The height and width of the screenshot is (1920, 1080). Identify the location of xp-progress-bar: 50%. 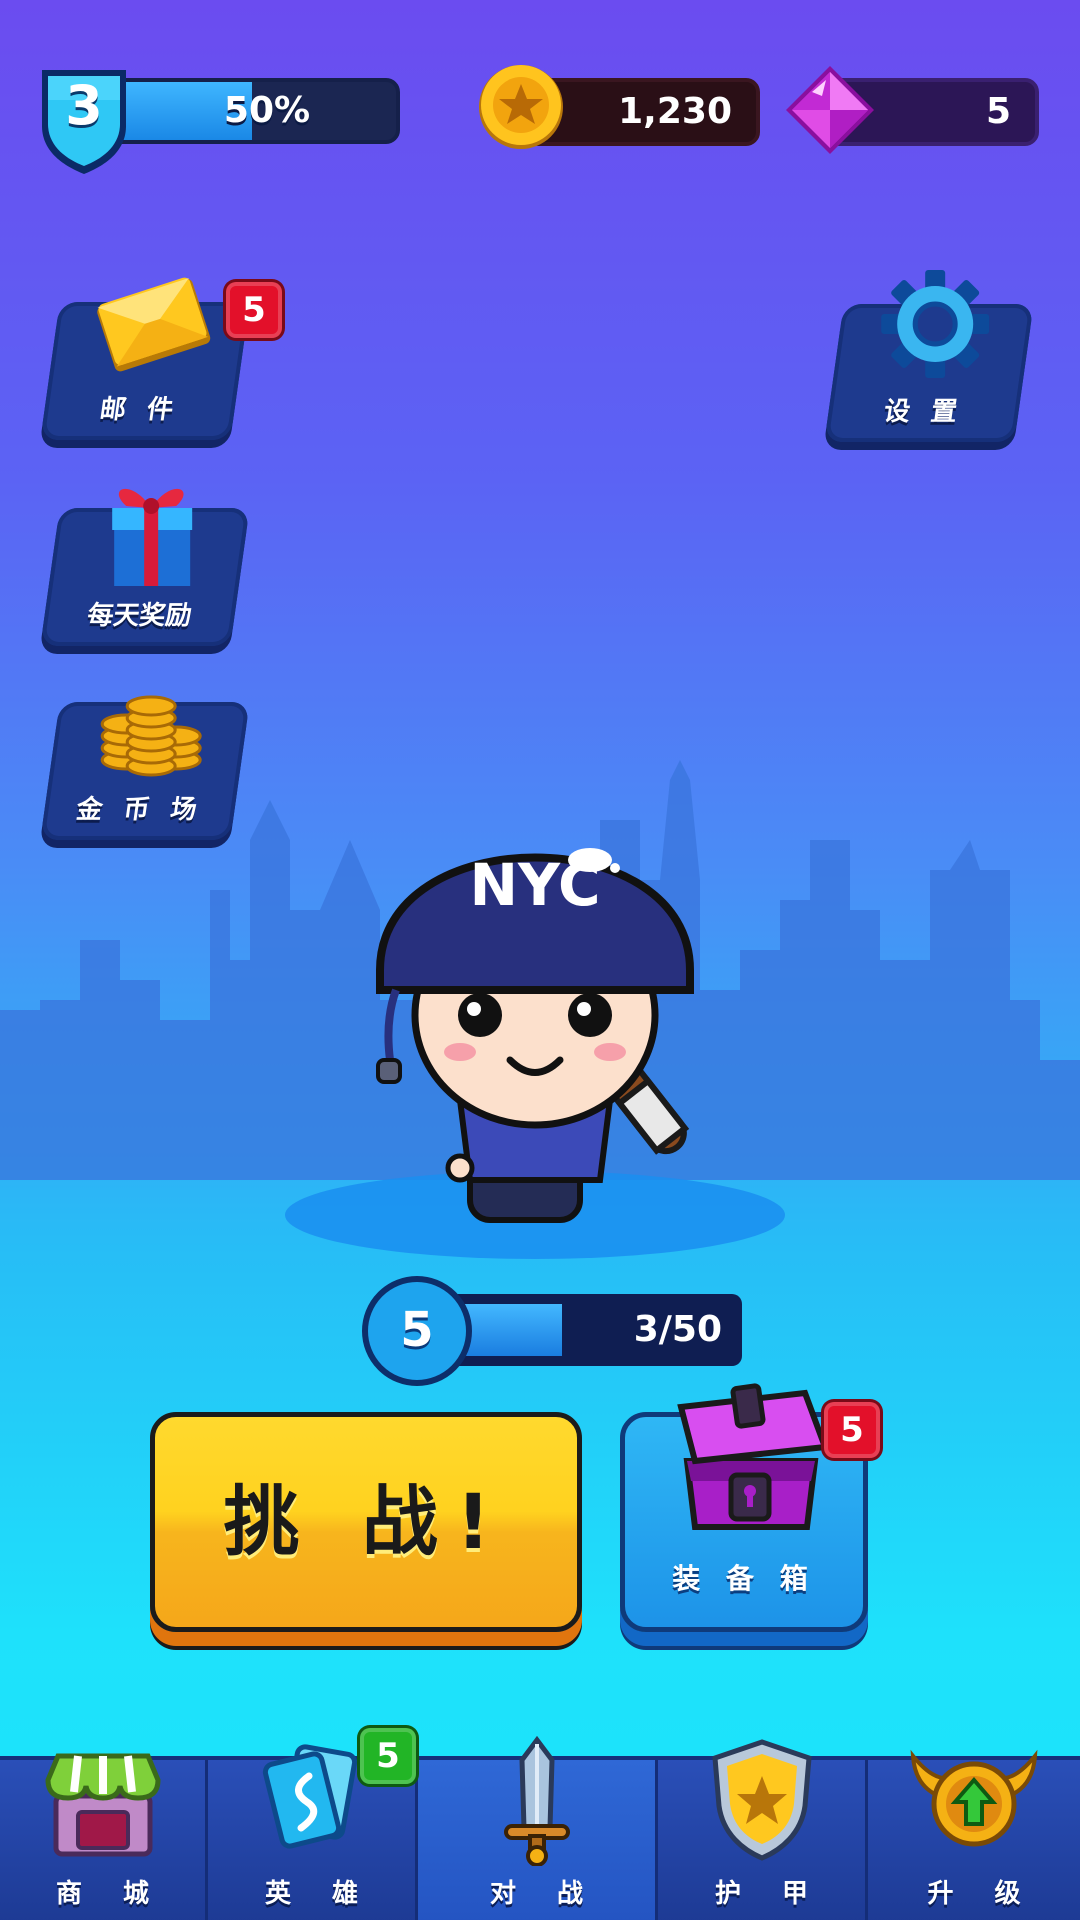
(252, 111).